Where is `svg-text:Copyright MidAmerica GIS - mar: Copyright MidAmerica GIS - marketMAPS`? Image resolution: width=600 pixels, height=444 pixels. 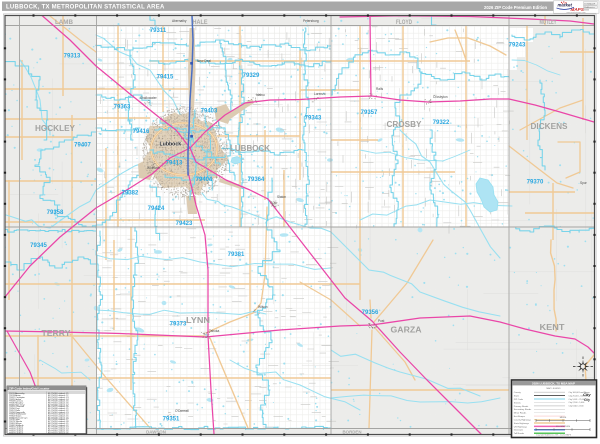 svg-text:Copyright MidAmerica GIS - mar: Copyright MidAmerica GIS - marketMAPS is located at coordinates (554, 435).